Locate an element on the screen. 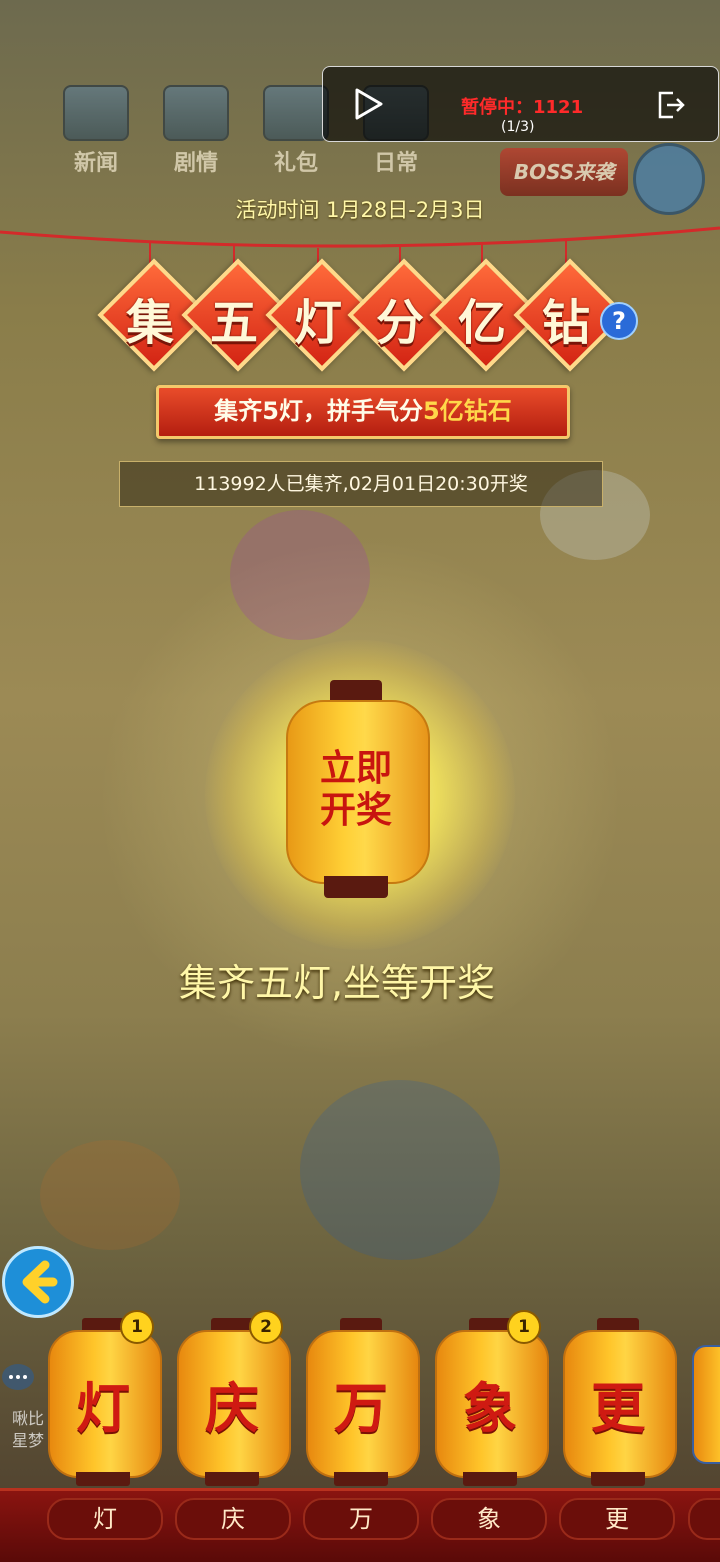 This screenshot has height=1562, width=720. gift-label: 礼包 is located at coordinates (295, 163).